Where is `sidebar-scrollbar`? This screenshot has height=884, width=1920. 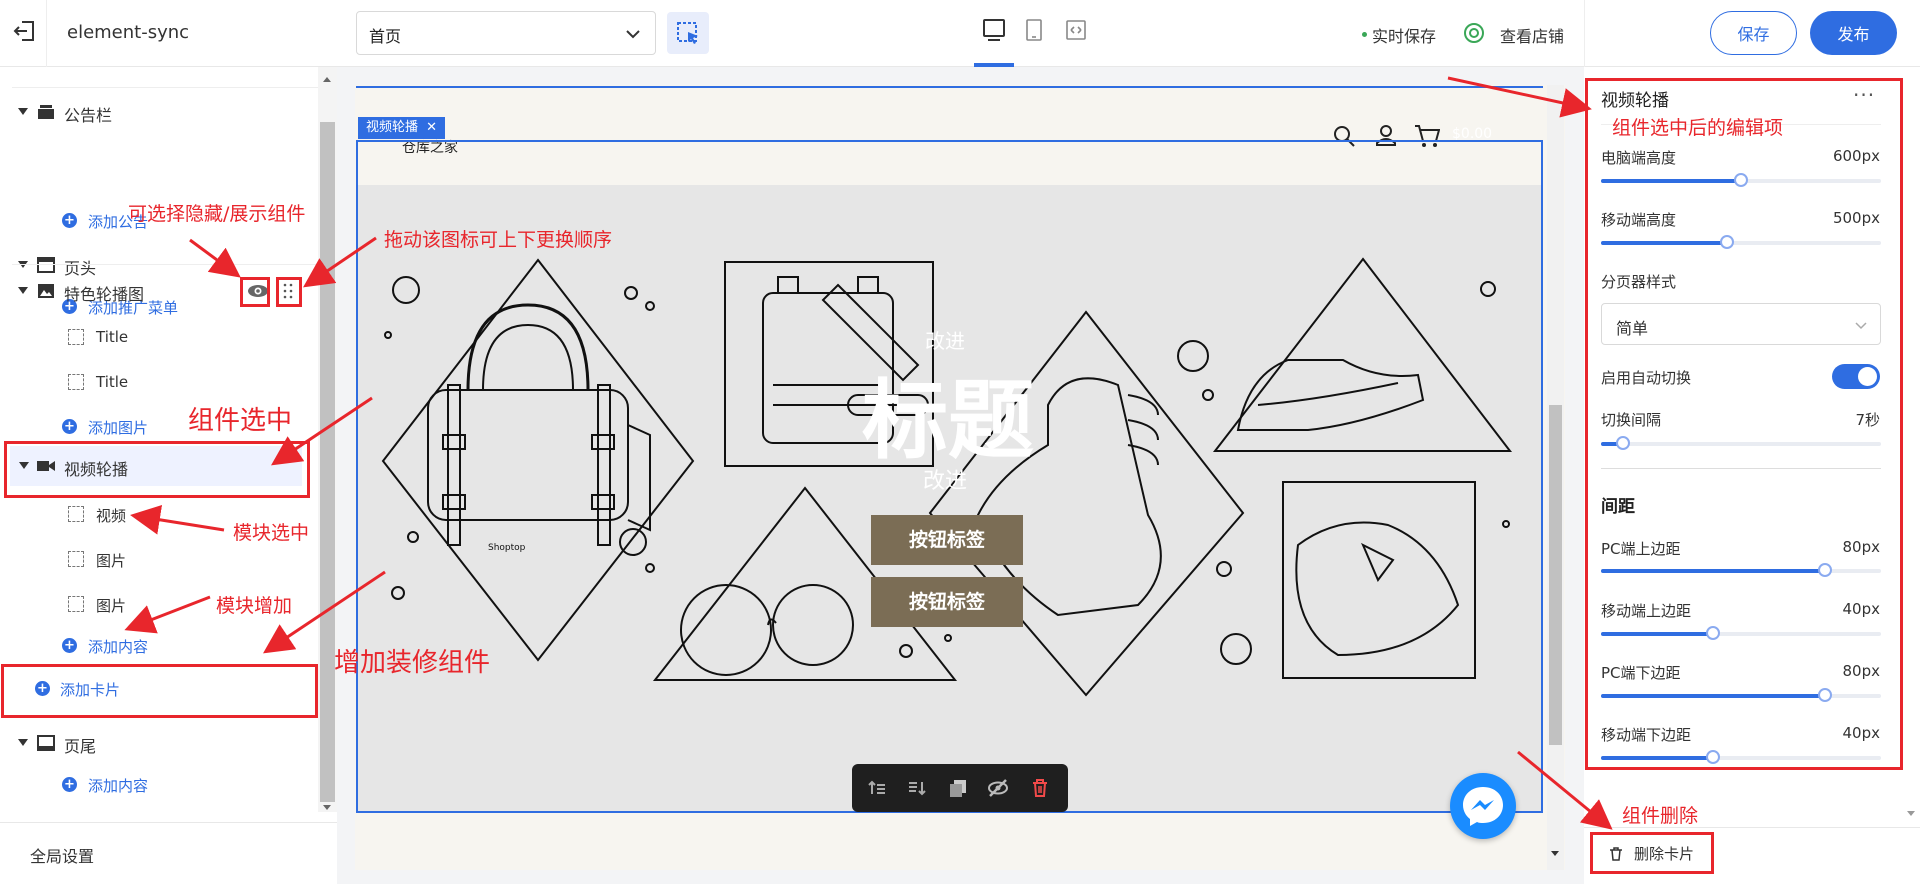 sidebar-scrollbar is located at coordinates (327, 439).